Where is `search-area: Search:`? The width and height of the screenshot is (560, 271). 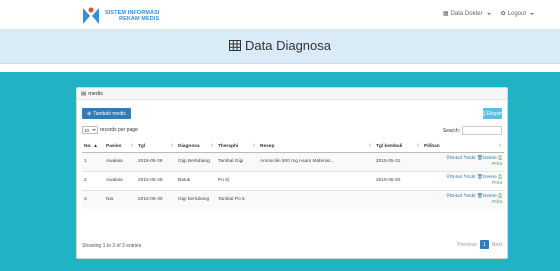 search-area: Search: is located at coordinates (472, 130).